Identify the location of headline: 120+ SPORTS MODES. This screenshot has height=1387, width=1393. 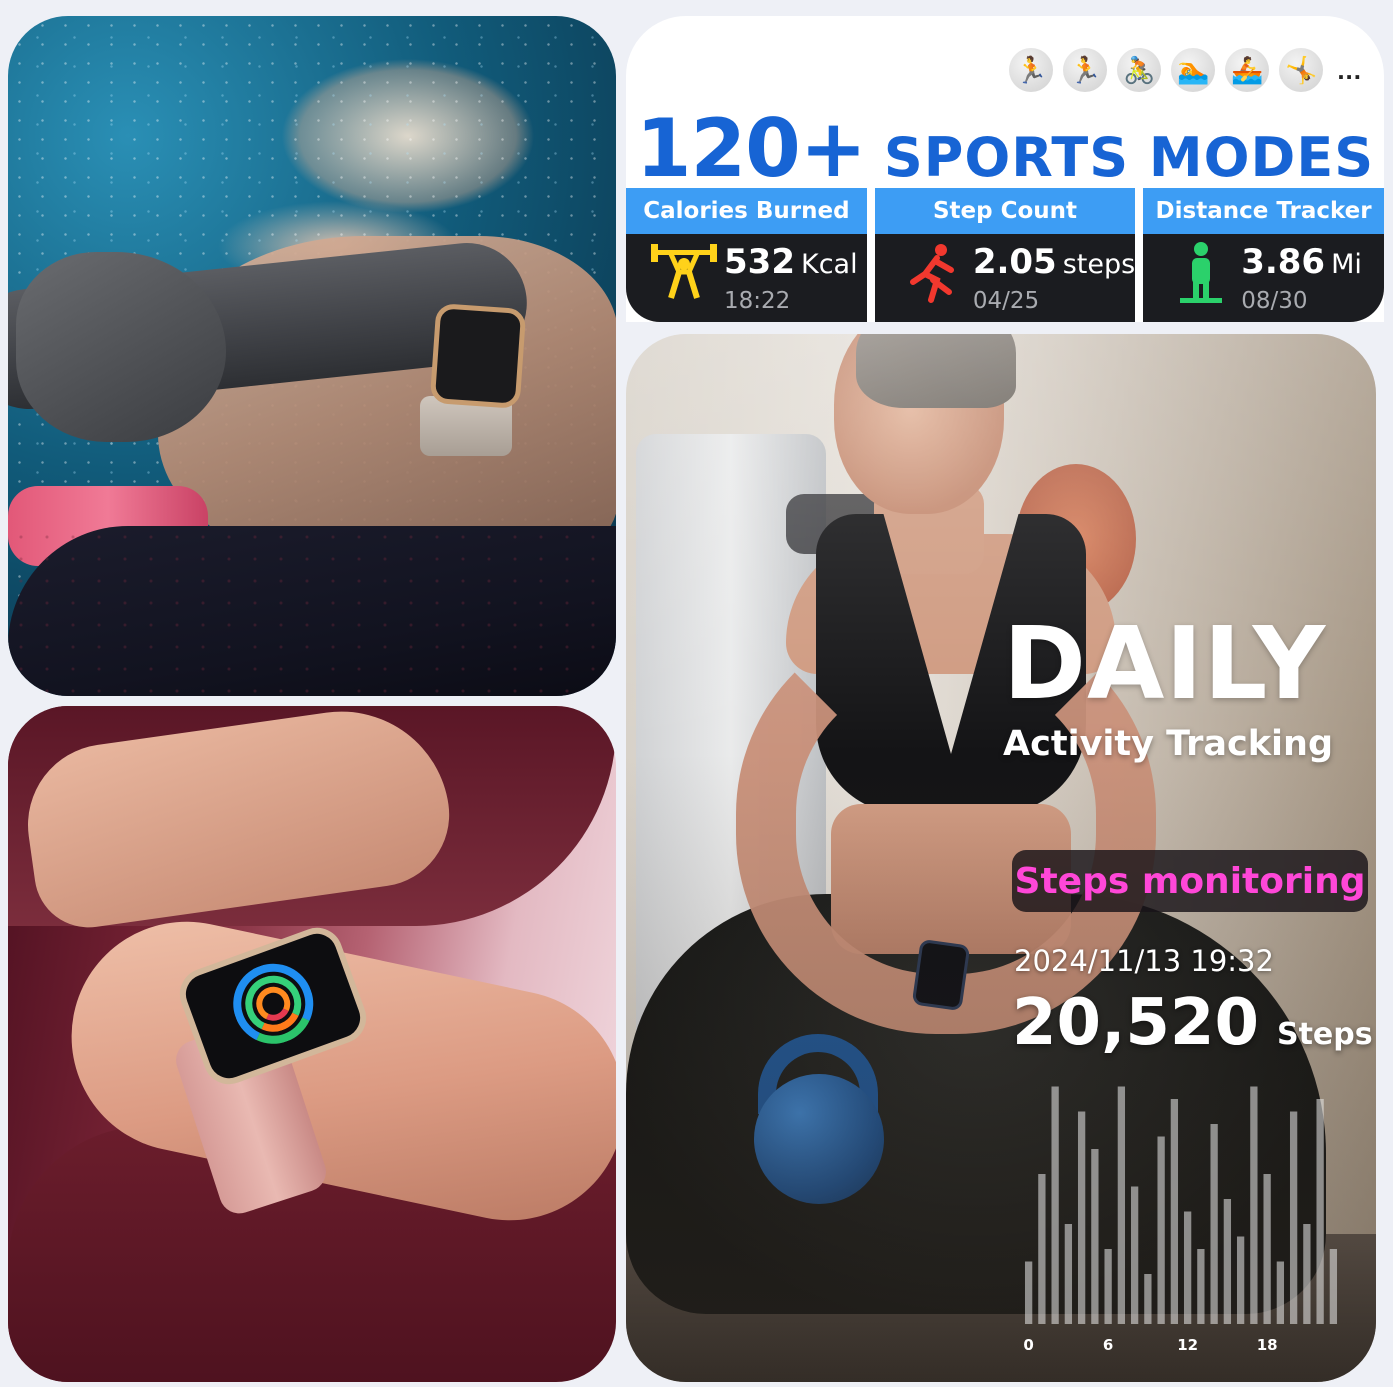
(1005, 148).